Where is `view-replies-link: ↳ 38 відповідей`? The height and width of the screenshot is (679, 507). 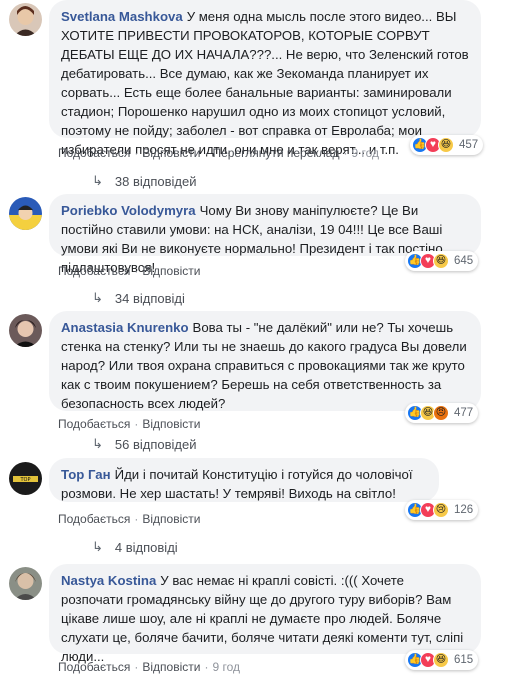
view-replies-link: ↳ 38 відповідей is located at coordinates (144, 181).